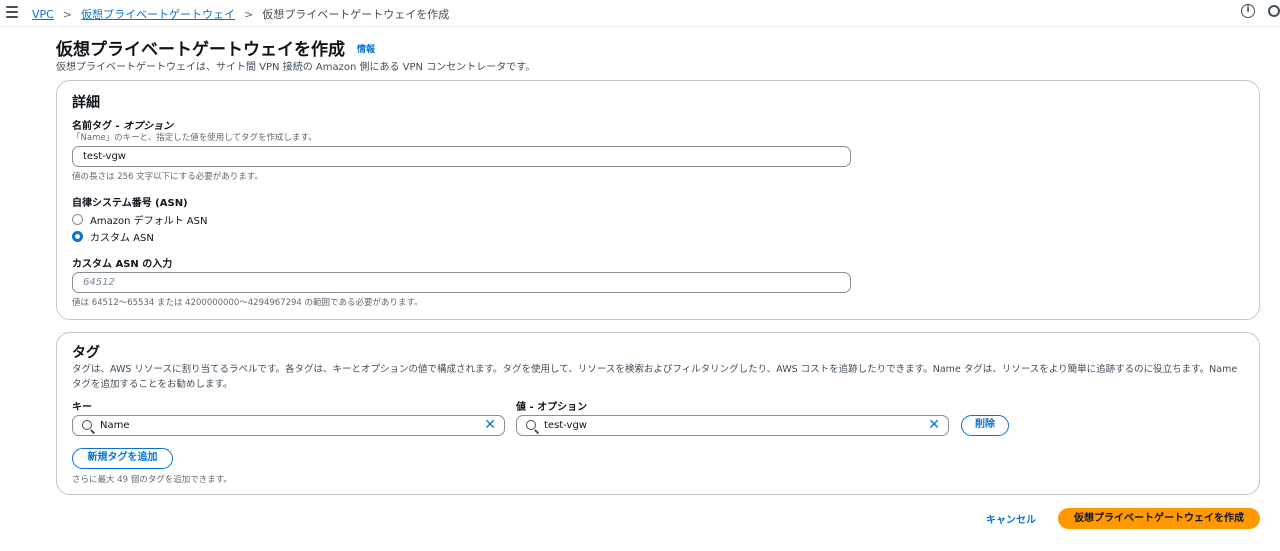 This screenshot has height=551, width=1280. Describe the element at coordinates (77, 219) in the screenshot. I see `radio-button` at that location.